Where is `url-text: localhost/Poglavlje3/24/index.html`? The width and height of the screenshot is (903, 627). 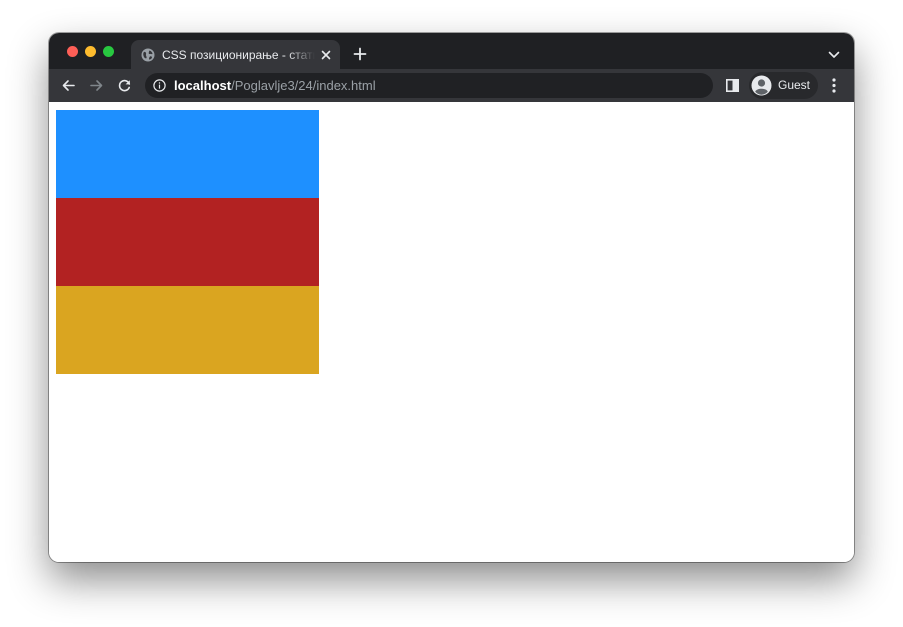 url-text: localhost/Poglavlje3/24/index.html is located at coordinates (275, 85).